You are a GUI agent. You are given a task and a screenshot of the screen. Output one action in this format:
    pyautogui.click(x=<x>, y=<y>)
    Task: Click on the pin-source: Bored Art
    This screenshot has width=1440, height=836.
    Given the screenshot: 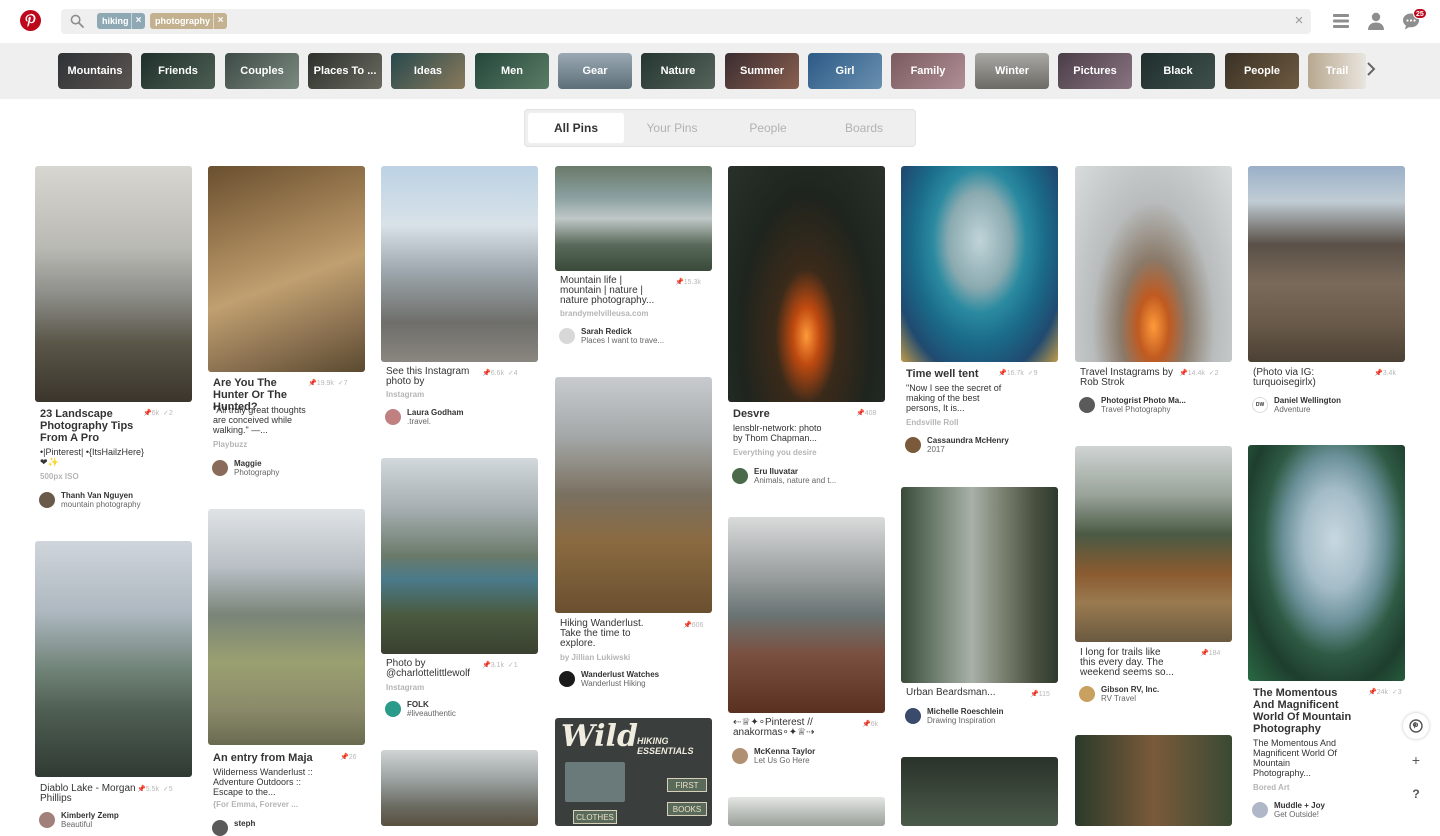 What is the action you would take?
    pyautogui.click(x=1271, y=788)
    